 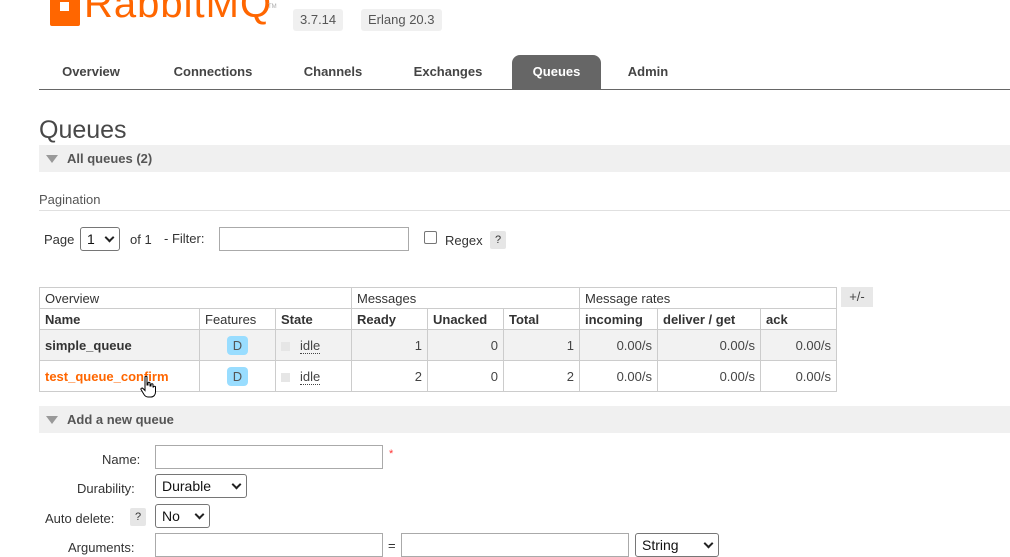 I want to click on durability-select: Durable, so click(x=201, y=486).